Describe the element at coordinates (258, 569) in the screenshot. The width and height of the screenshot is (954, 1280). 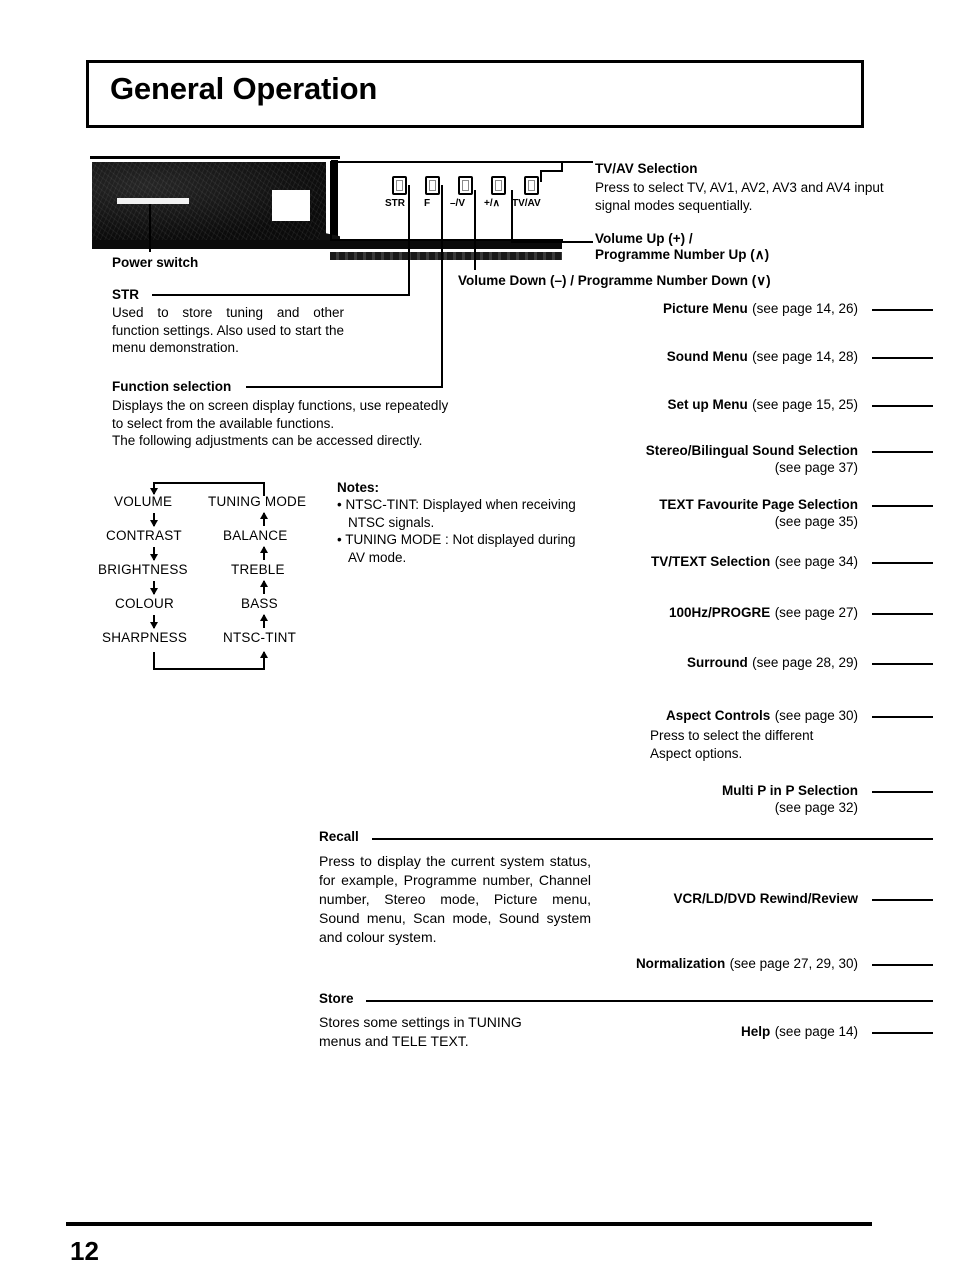
I see `flow-right-3: TREBLE` at that location.